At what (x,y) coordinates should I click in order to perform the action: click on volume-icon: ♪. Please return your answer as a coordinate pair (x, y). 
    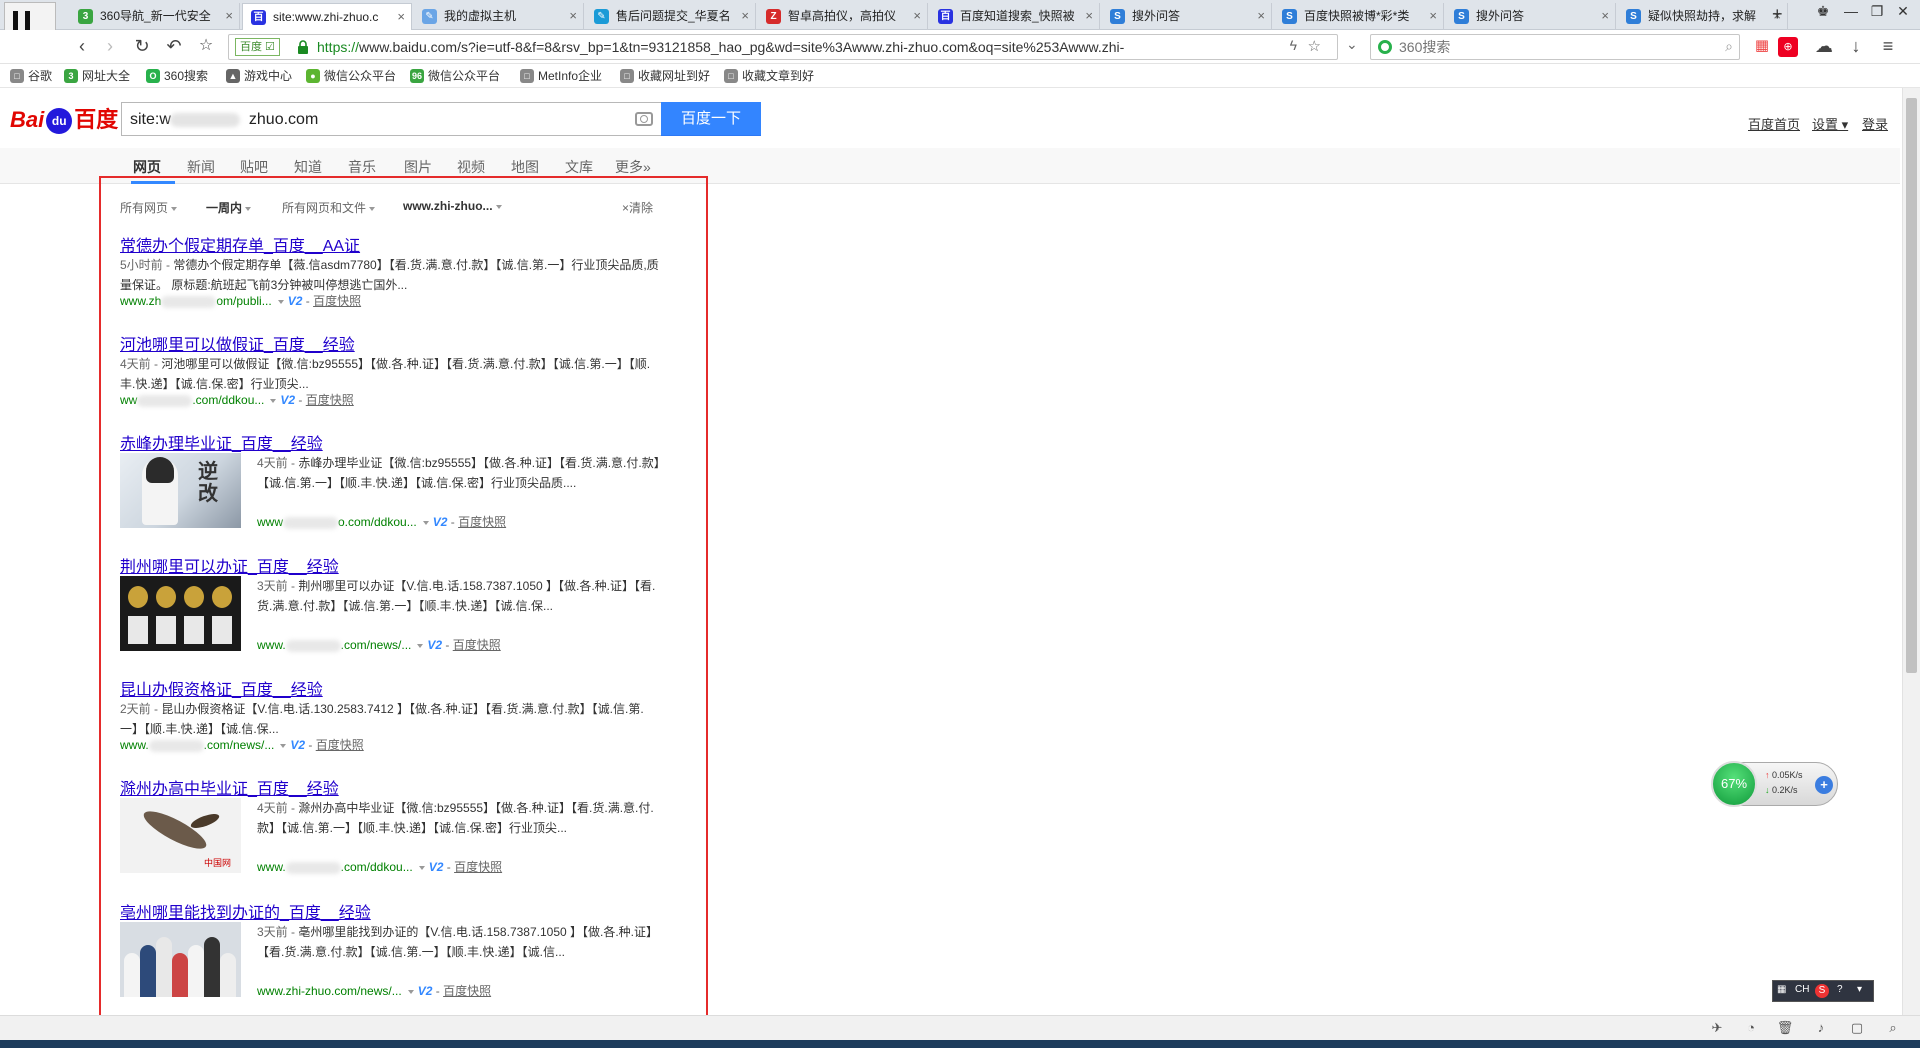
    Looking at the image, I should click on (1821, 1028).